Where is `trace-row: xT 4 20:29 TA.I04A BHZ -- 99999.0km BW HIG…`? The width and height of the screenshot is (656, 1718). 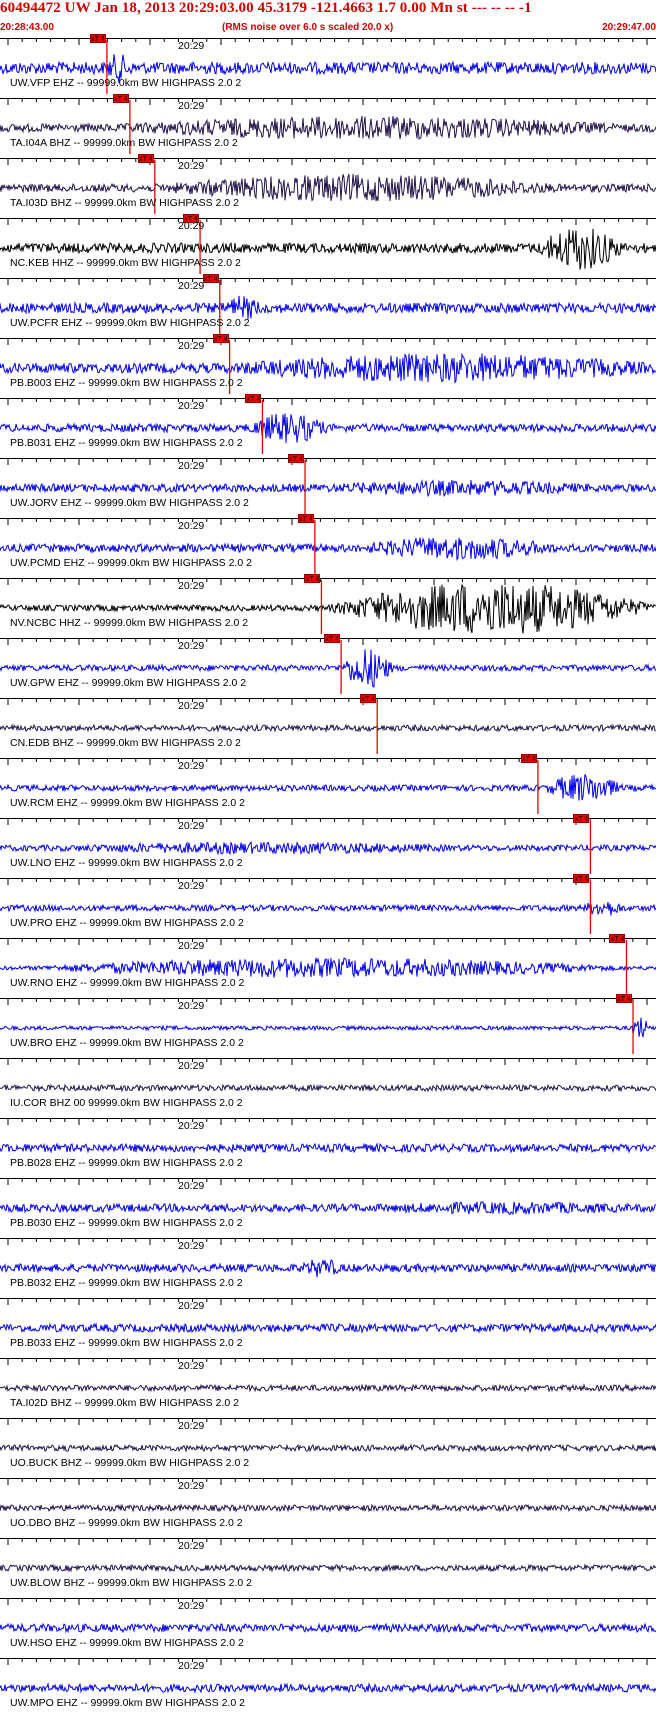
trace-row: xT 4 20:29 TA.I04A BHZ -- 99999.0km BW HIG… is located at coordinates (328, 126).